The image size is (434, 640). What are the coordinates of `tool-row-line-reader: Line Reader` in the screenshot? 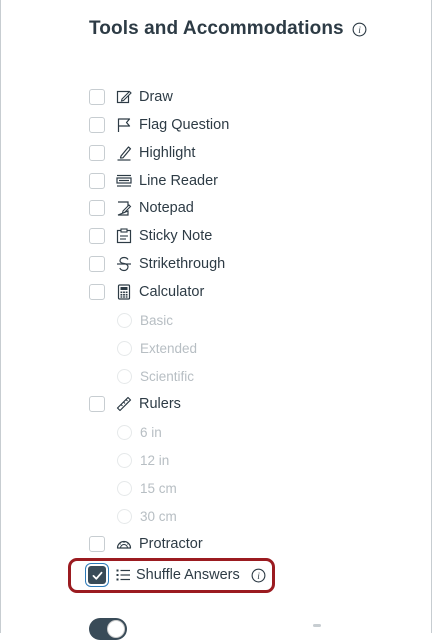 It's located at (153, 181).